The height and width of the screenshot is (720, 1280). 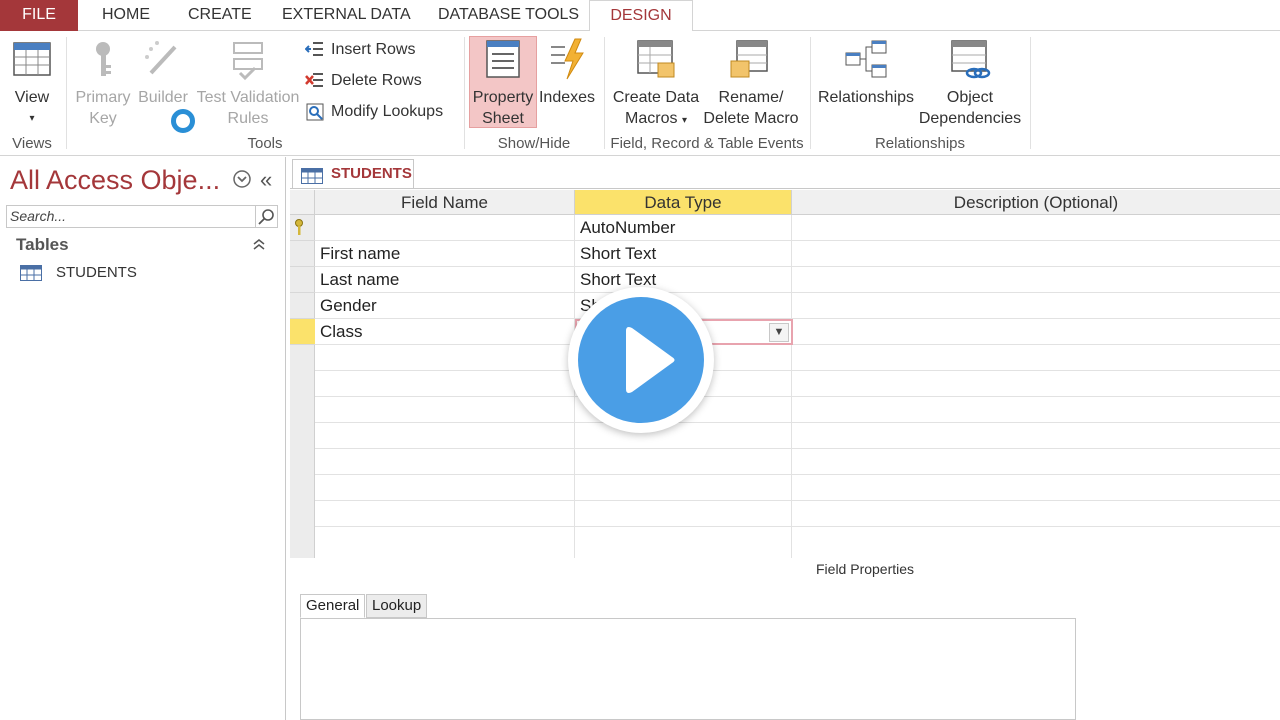 I want to click on nav-menu-chevron-icon, so click(x=242, y=181).